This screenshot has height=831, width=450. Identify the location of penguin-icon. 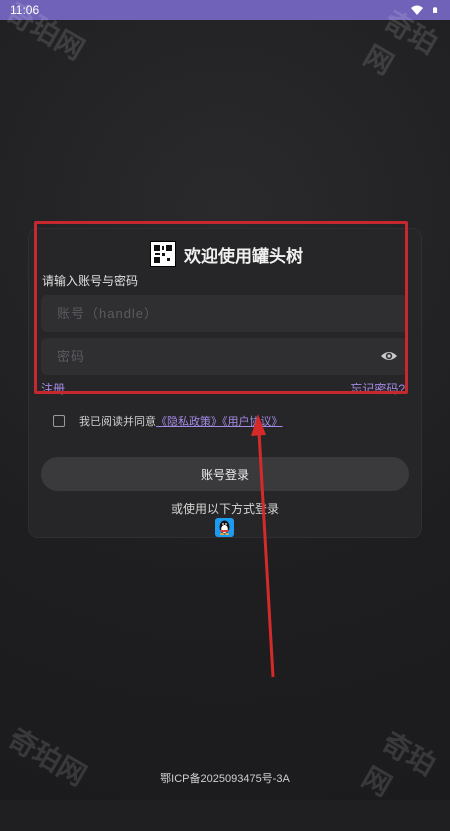
(224, 527).